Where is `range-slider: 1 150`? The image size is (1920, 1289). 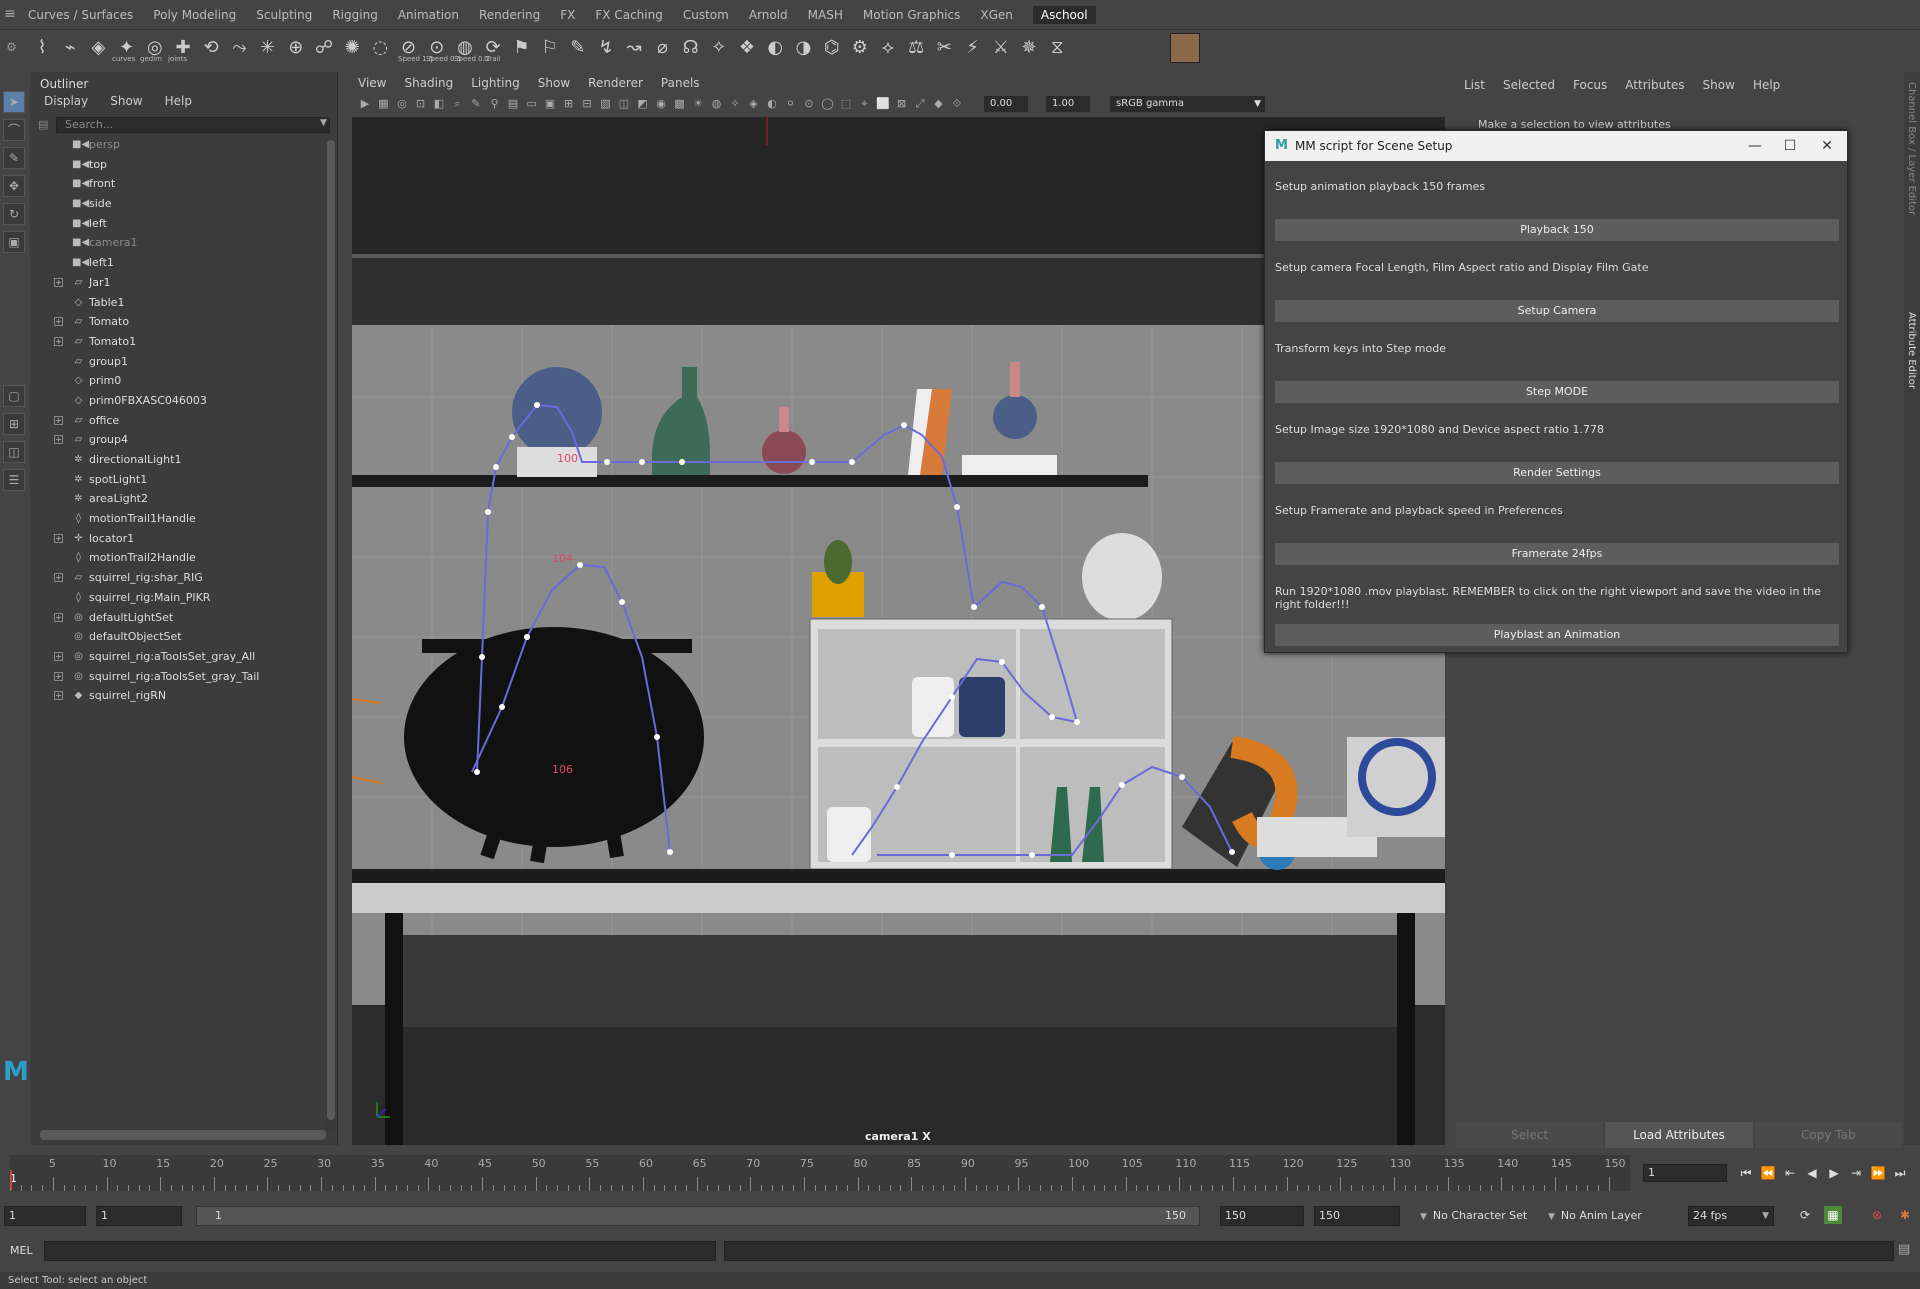
range-slider: 1 150 is located at coordinates (698, 1216).